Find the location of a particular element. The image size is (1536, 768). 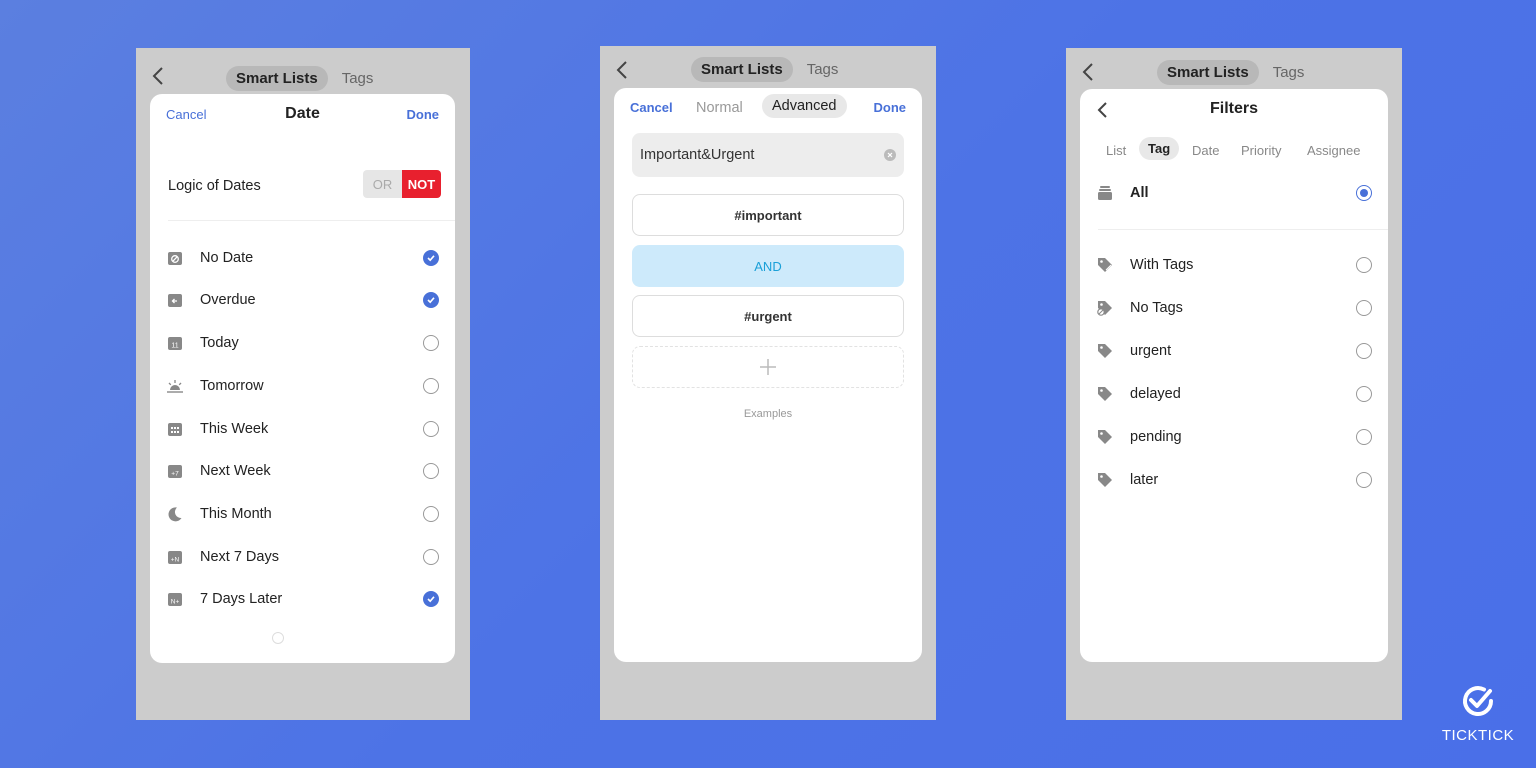

calendar-plus7-icon: +7 is located at coordinates (175, 471).